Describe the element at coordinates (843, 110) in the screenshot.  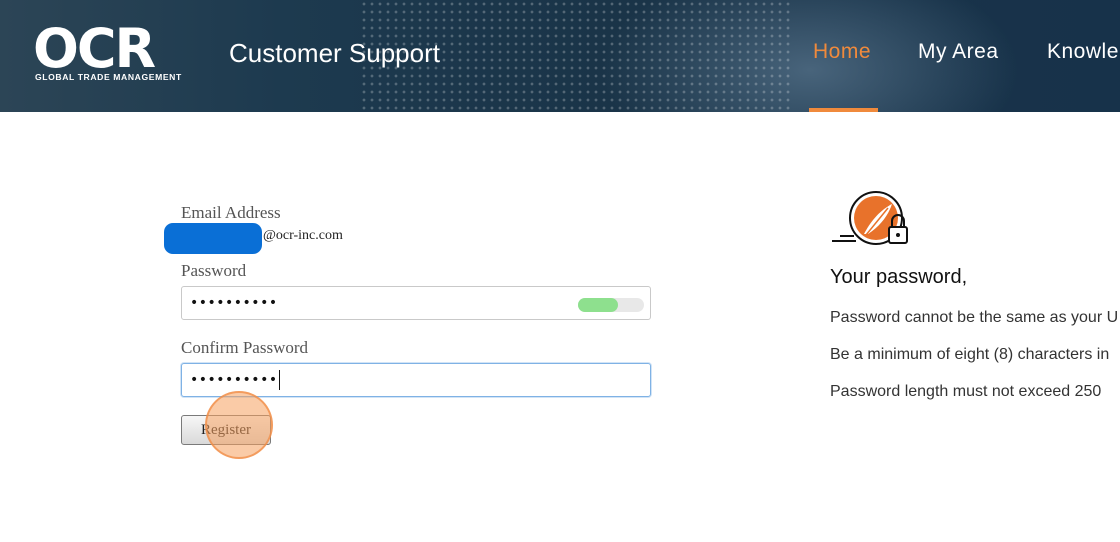
I see `nav-active-underline` at that location.